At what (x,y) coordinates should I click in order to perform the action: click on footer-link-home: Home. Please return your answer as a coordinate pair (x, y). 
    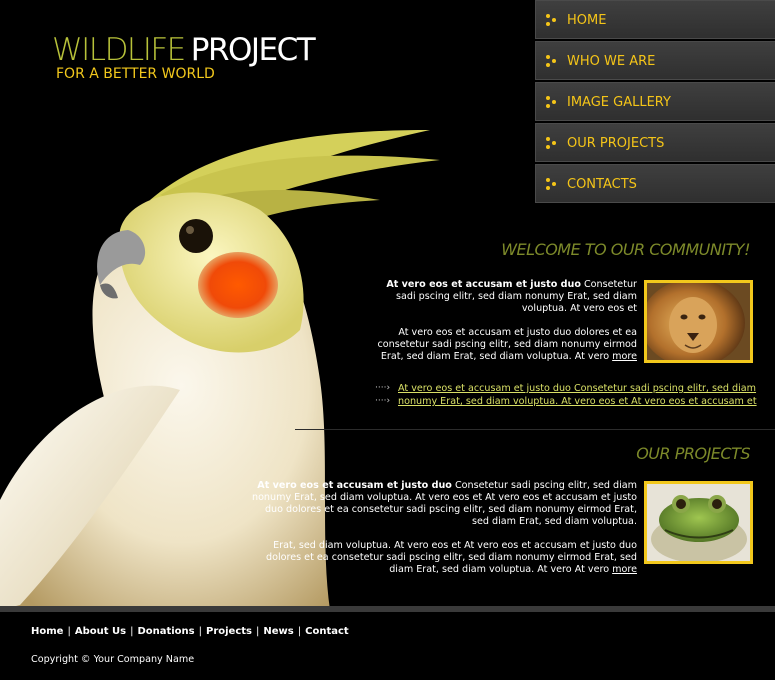
    Looking at the image, I should click on (47, 631).